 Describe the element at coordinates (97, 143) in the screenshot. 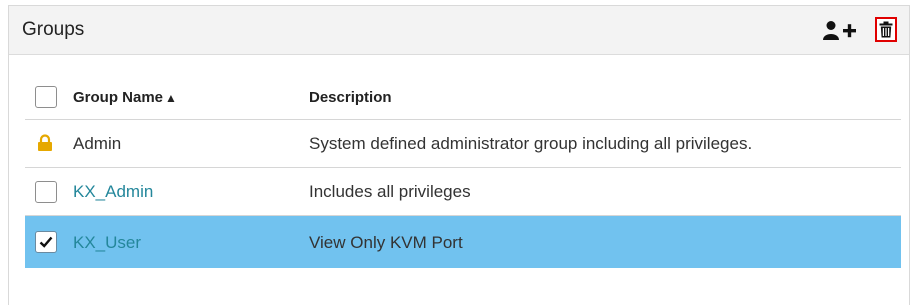

I see `group-name: Admin` at that location.